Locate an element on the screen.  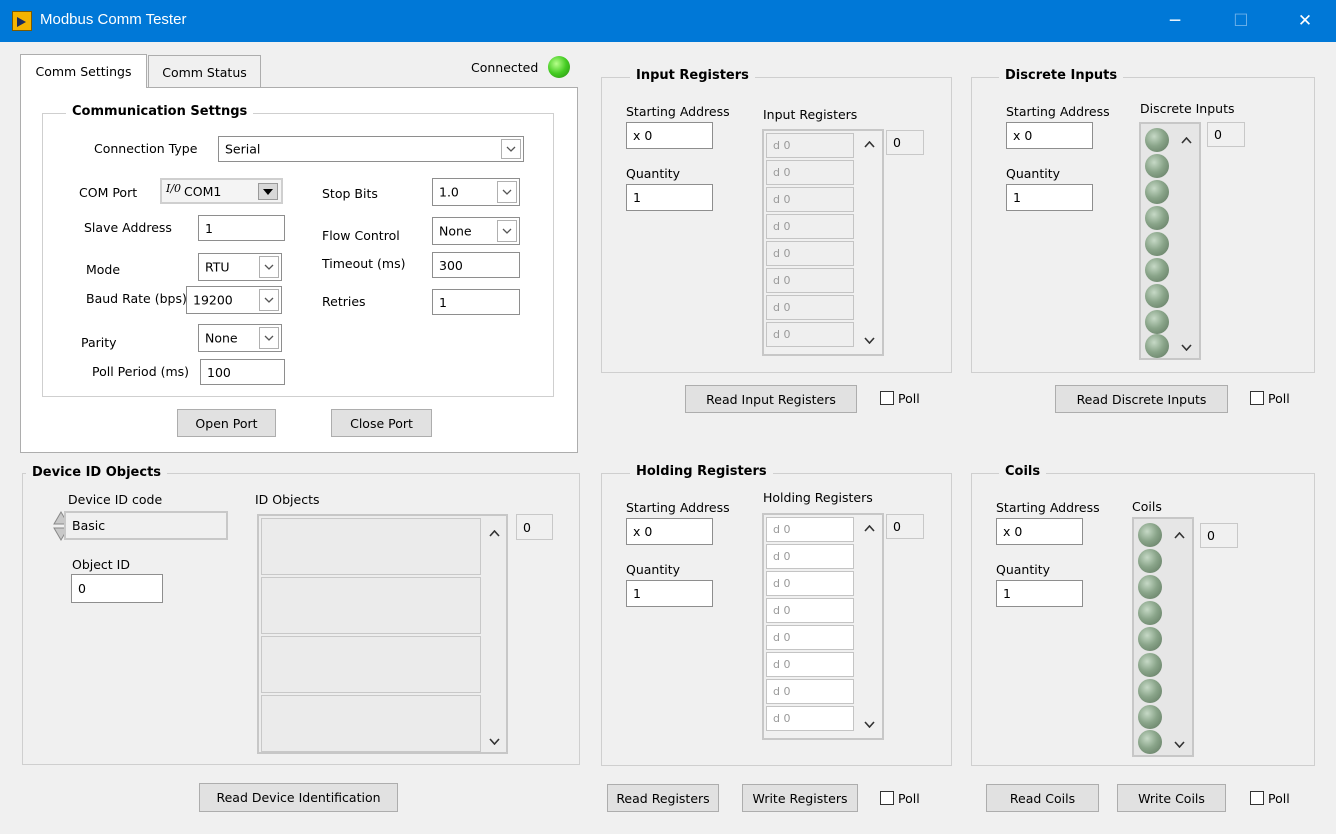
timeout-label: Timeout (ms) is located at coordinates (364, 263).